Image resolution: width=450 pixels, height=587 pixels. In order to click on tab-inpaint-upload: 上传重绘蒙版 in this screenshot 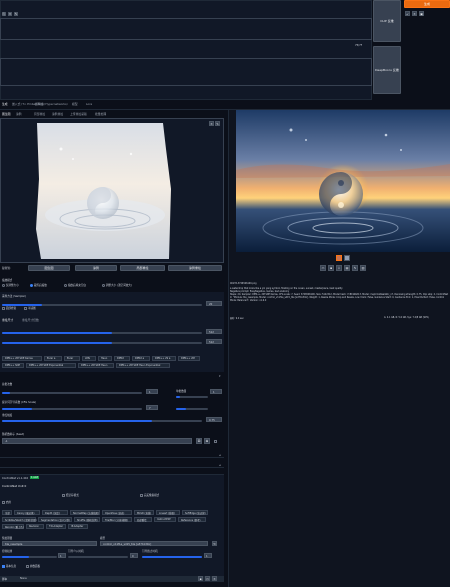, I will do `click(78, 114)`.